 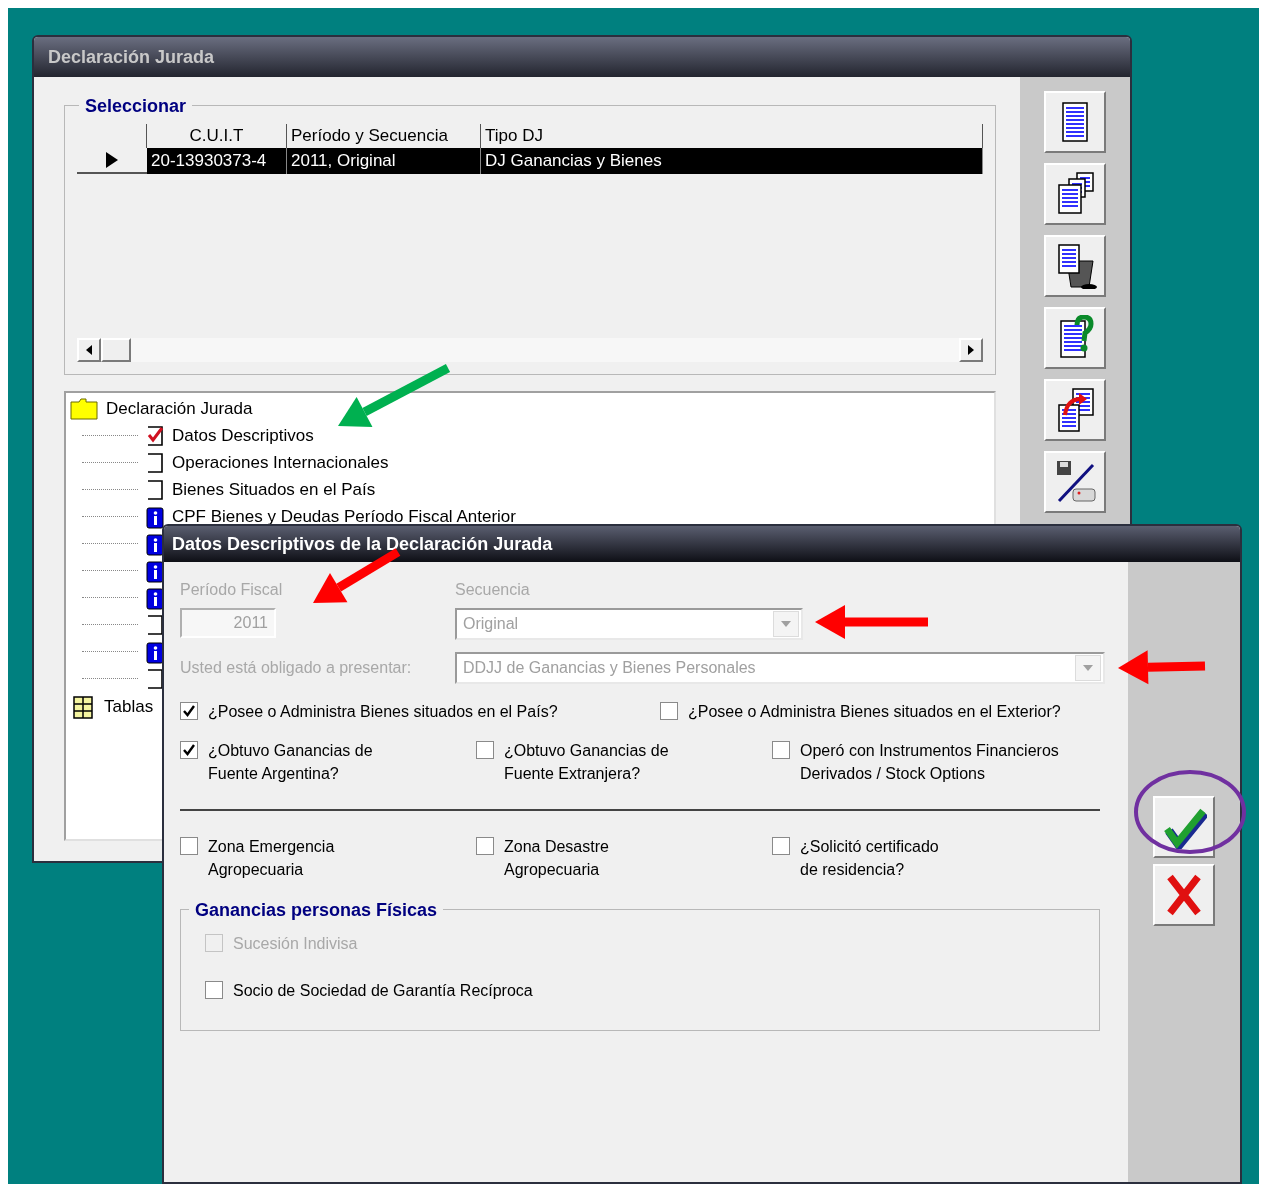 What do you see at coordinates (296, 668) in the screenshot?
I see `field-label: Usted está obligado a presentar:` at bounding box center [296, 668].